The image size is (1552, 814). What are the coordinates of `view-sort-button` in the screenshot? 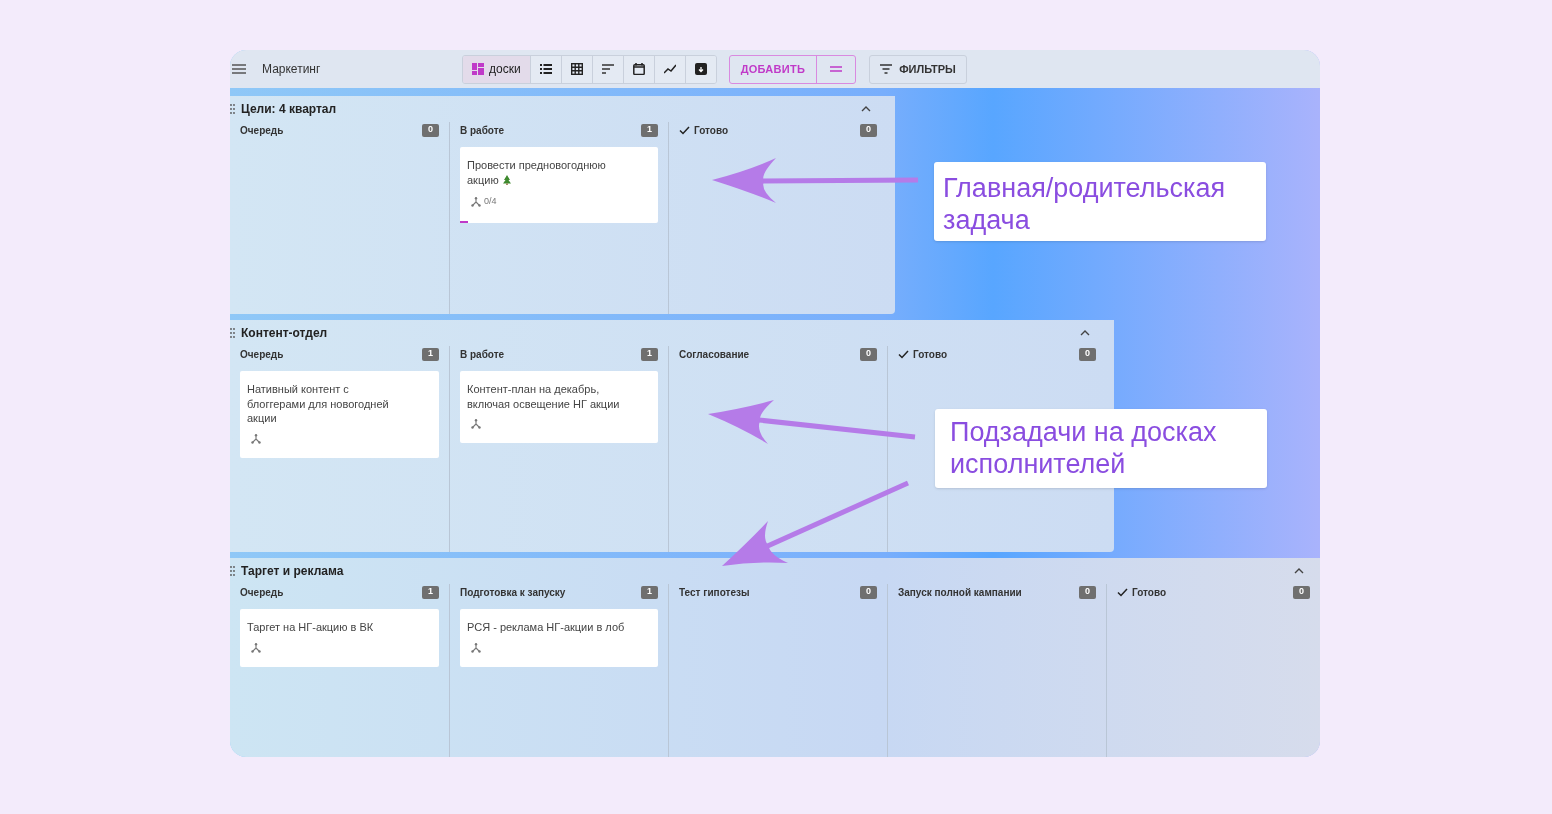 It's located at (607, 69).